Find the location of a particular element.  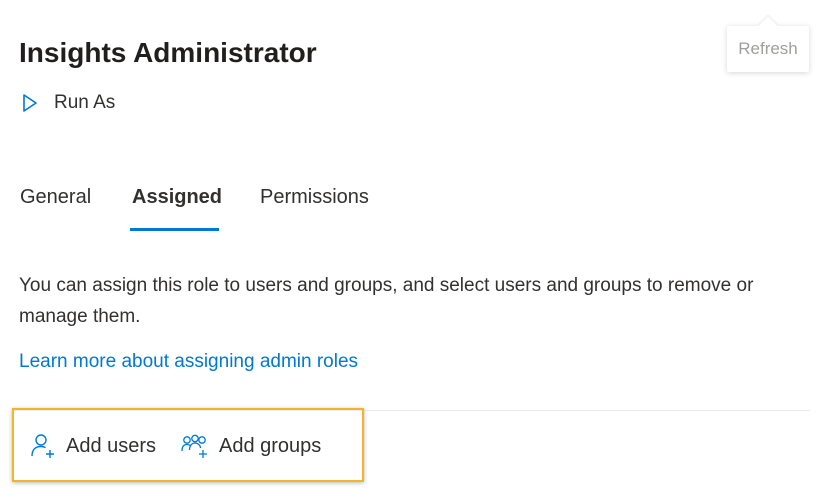

add-groups-button: Add groups is located at coordinates (251, 446).